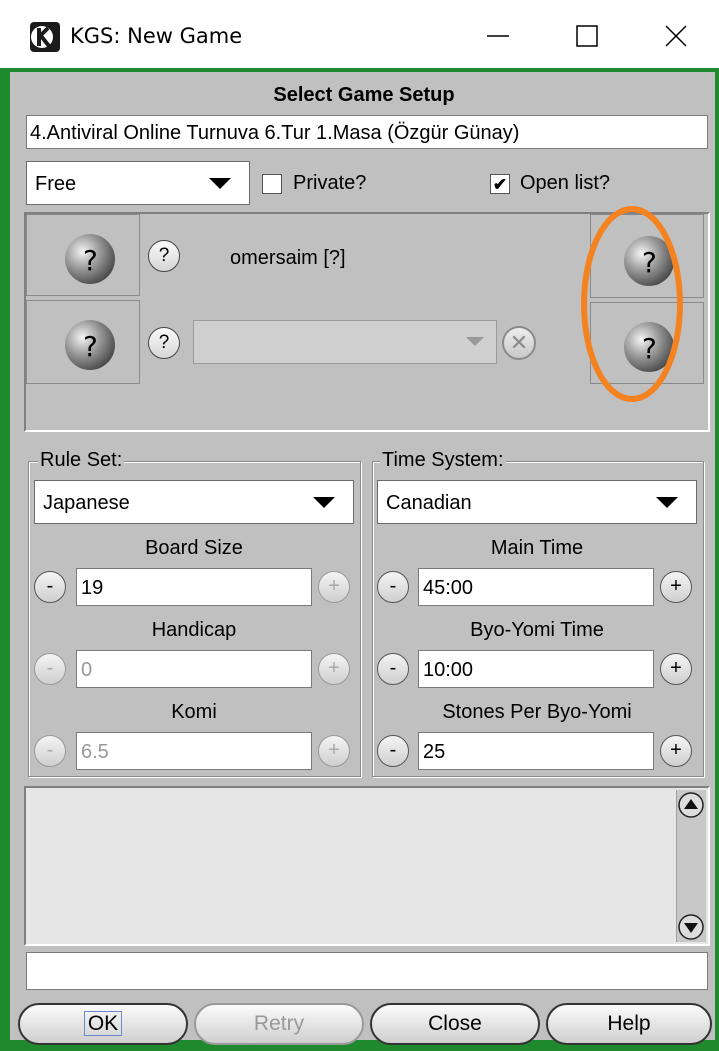 The height and width of the screenshot is (1051, 719). Describe the element at coordinates (194, 669) in the screenshot. I see `handicap-field: 0` at that location.